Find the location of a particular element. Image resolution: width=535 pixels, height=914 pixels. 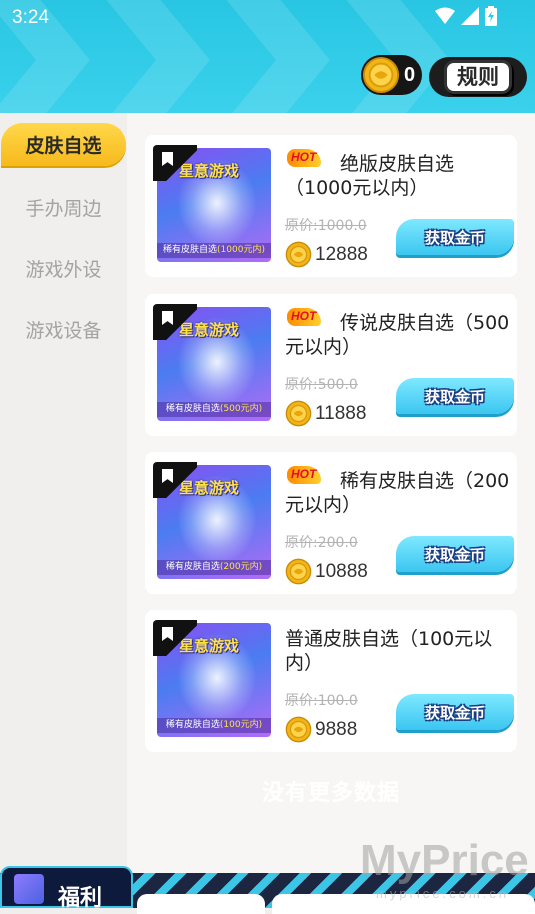

coin-price: 9888 is located at coordinates (321, 729).